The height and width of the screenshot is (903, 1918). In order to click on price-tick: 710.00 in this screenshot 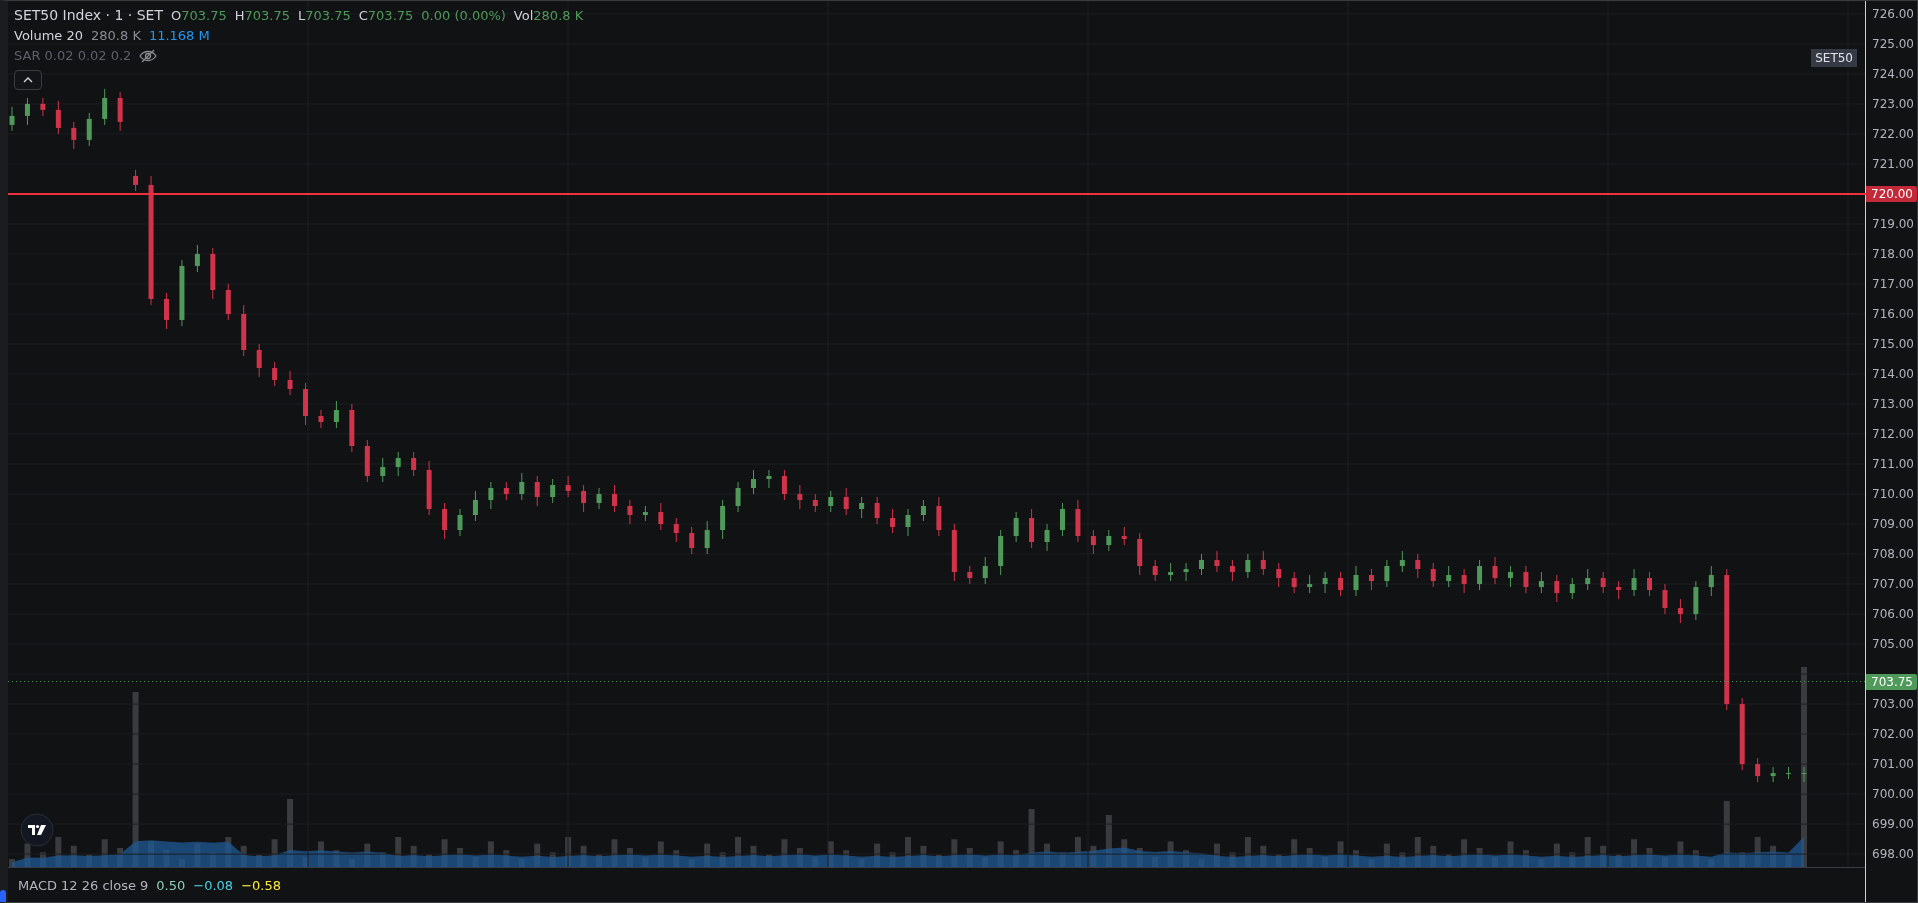, I will do `click(1893, 494)`.